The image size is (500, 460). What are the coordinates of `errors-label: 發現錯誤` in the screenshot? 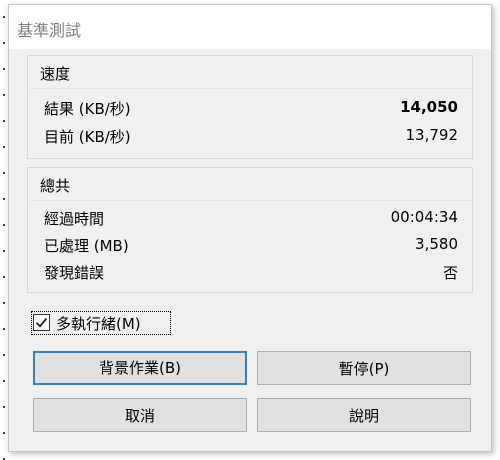 It's located at (74, 273).